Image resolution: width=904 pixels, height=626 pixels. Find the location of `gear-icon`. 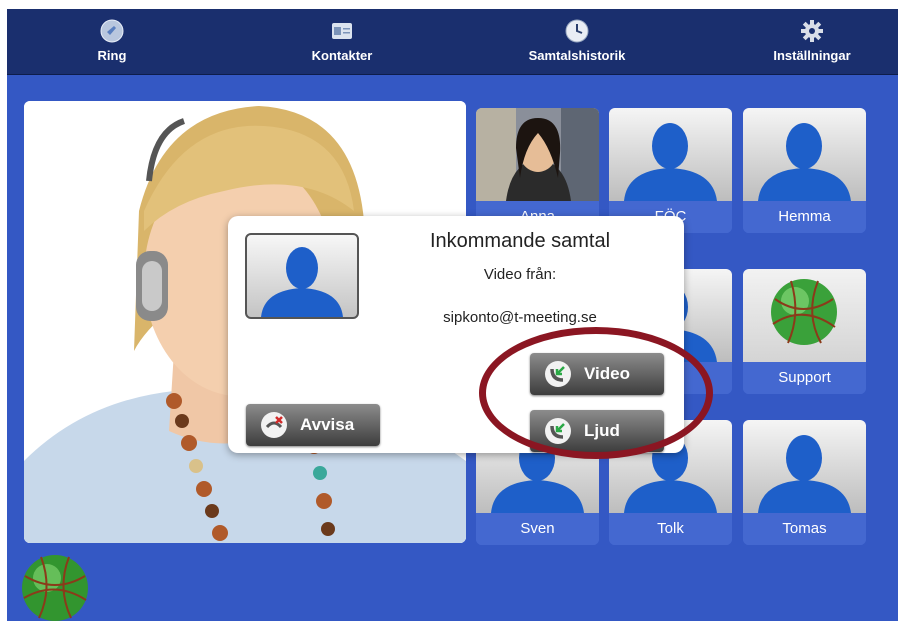

gear-icon is located at coordinates (812, 31).